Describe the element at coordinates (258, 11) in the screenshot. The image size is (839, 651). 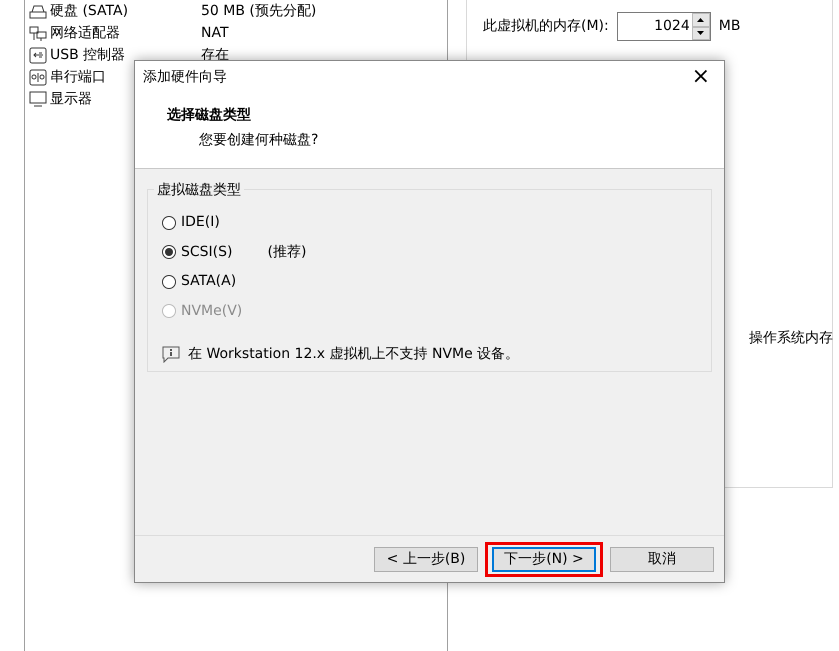
I see `device-summary: 50 MB (预先分配)` at that location.